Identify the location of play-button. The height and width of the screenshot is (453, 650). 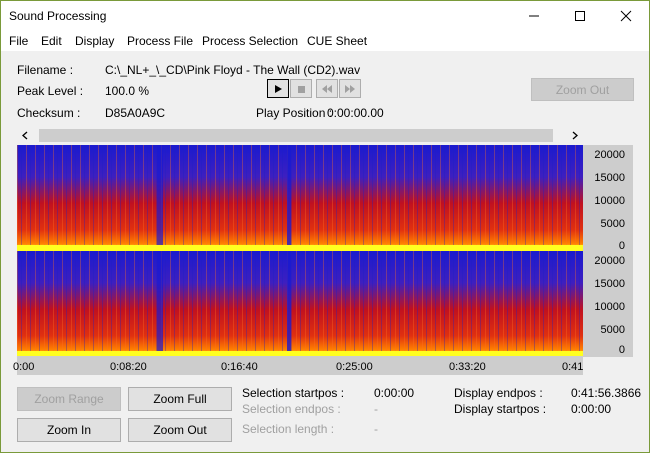
(278, 88).